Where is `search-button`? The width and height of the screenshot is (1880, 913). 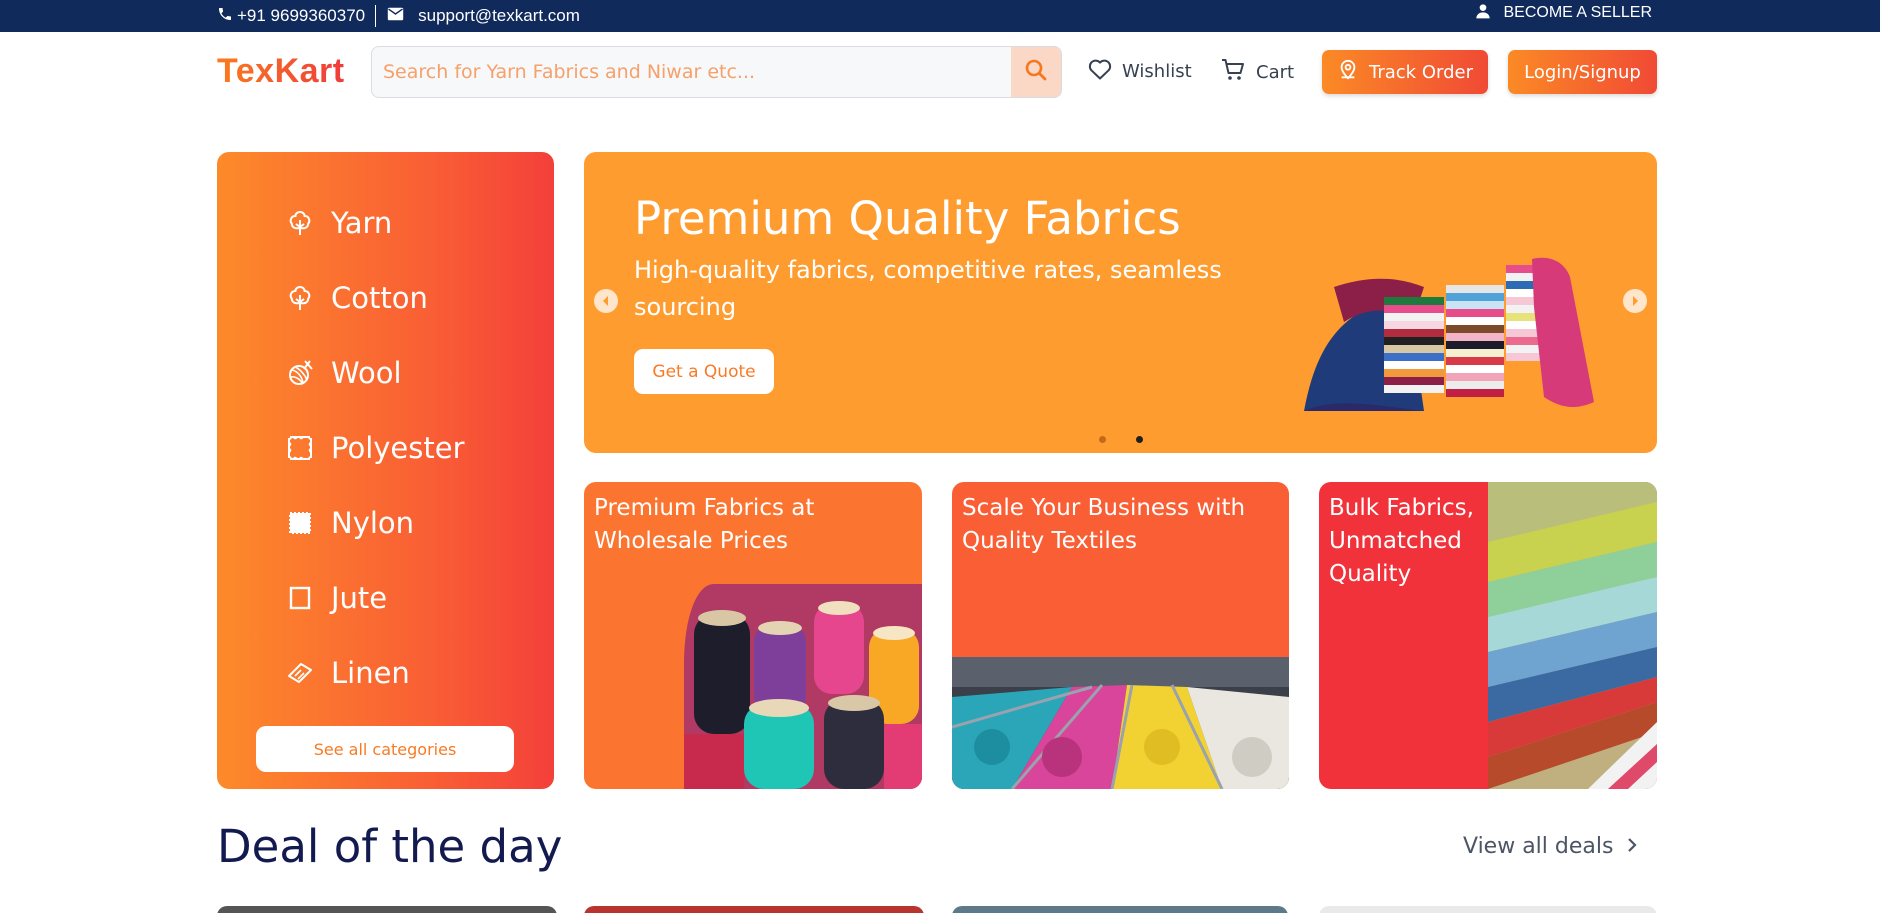 search-button is located at coordinates (1036, 72).